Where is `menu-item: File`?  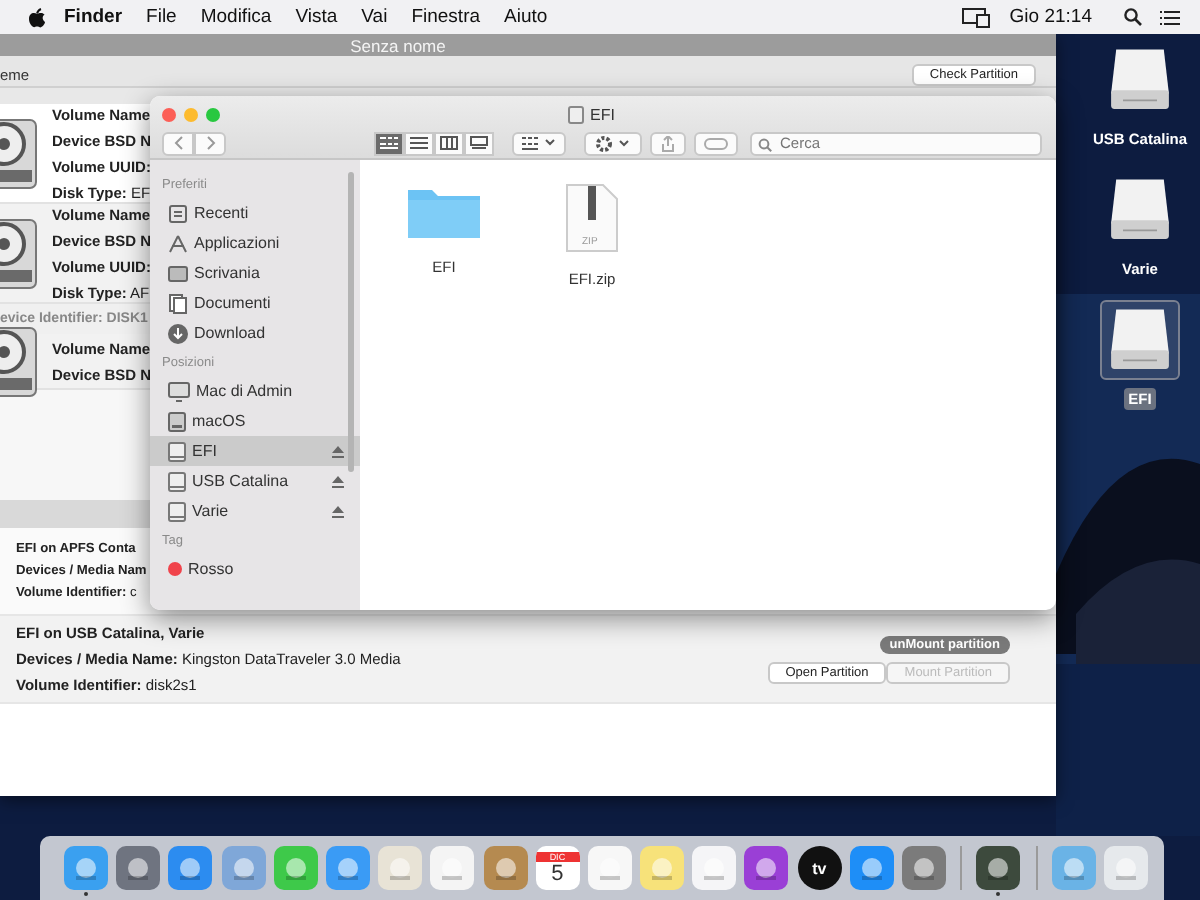 menu-item: File is located at coordinates (161, 17).